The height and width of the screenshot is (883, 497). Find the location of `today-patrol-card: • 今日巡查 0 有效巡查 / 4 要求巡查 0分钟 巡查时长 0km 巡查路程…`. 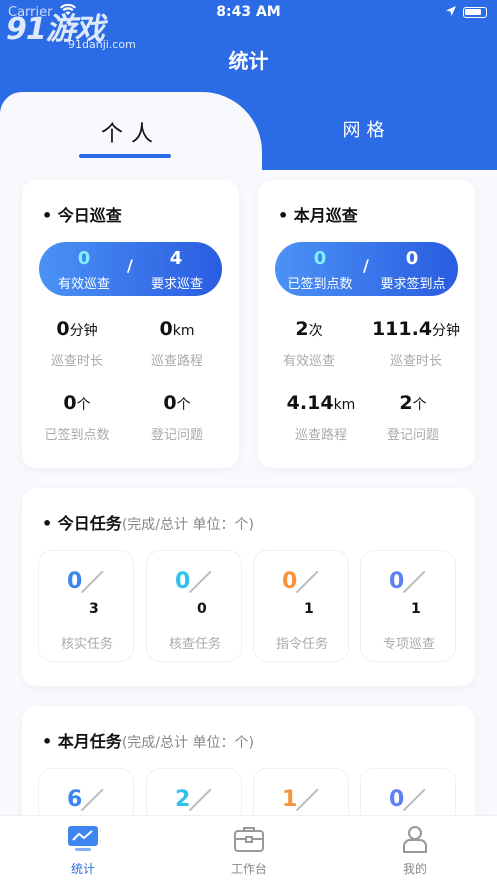

today-patrol-card: • 今日巡查 0 有效巡查 / 4 要求巡查 0分钟 巡查时长 0km 巡查路程… is located at coordinates (130, 324).